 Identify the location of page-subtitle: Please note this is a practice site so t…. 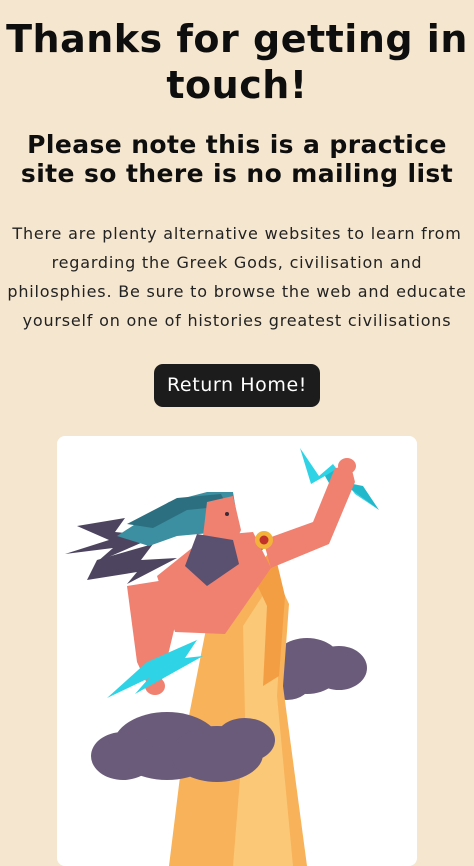
(237, 159).